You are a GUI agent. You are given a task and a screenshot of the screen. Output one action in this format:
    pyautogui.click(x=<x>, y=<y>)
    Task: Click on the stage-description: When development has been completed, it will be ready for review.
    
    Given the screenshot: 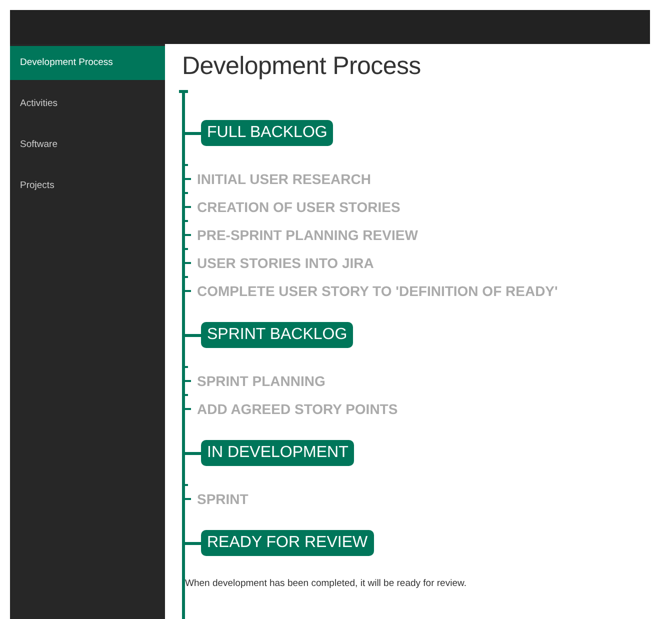 What is the action you would take?
    pyautogui.click(x=326, y=584)
    